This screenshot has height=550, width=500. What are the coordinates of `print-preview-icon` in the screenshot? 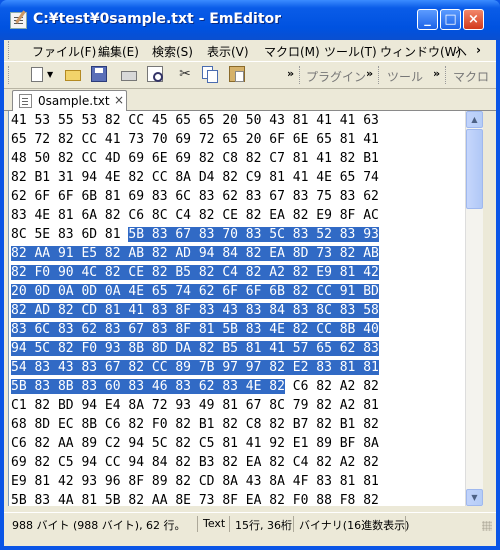 It's located at (155, 74).